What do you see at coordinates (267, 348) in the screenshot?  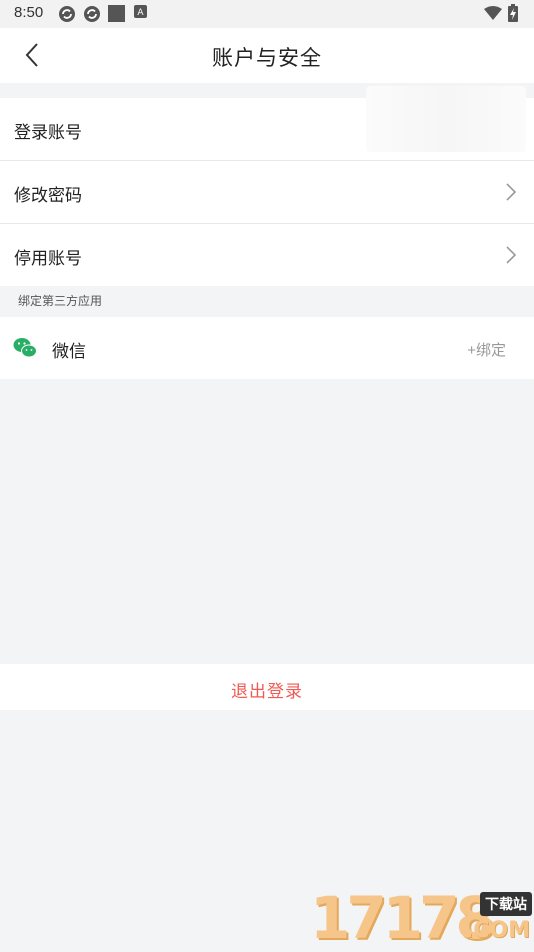 I see `wechat-row: 微信 +绑定` at bounding box center [267, 348].